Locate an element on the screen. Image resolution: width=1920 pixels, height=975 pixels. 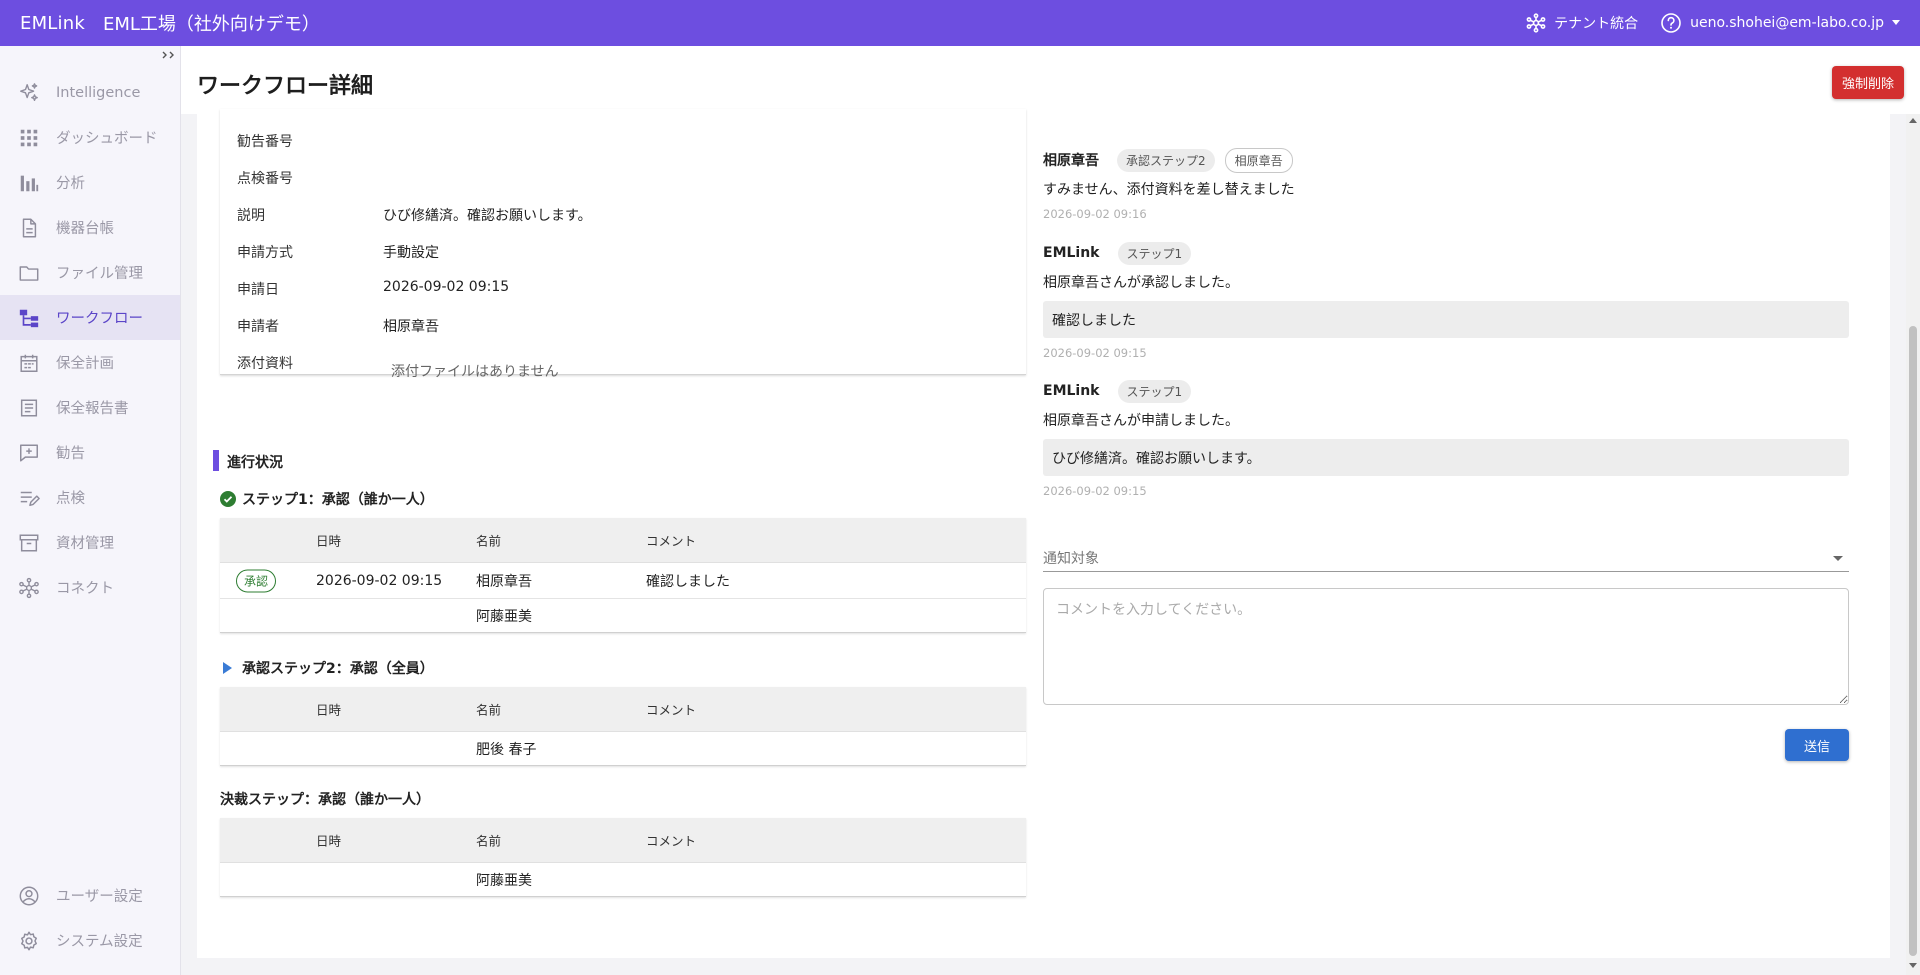
comment-text: 相原章吾さんが承認しました。 is located at coordinates (1141, 283).